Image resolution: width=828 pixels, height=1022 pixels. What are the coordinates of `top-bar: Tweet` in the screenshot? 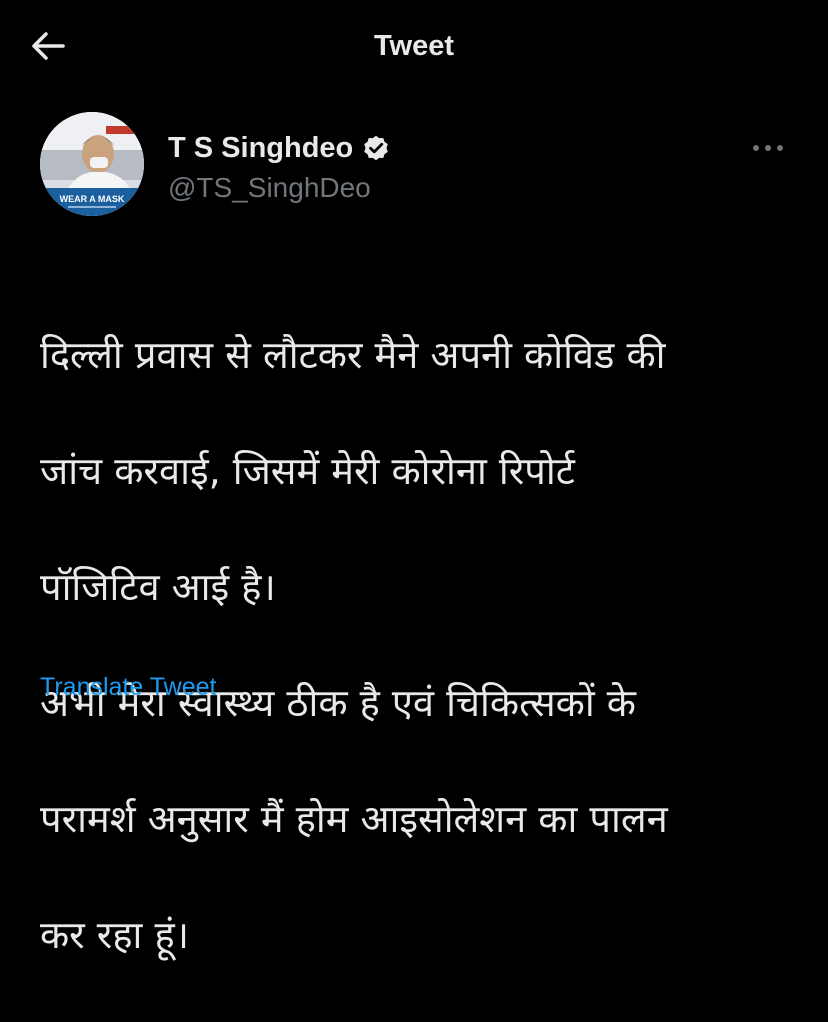 It's located at (414, 46).